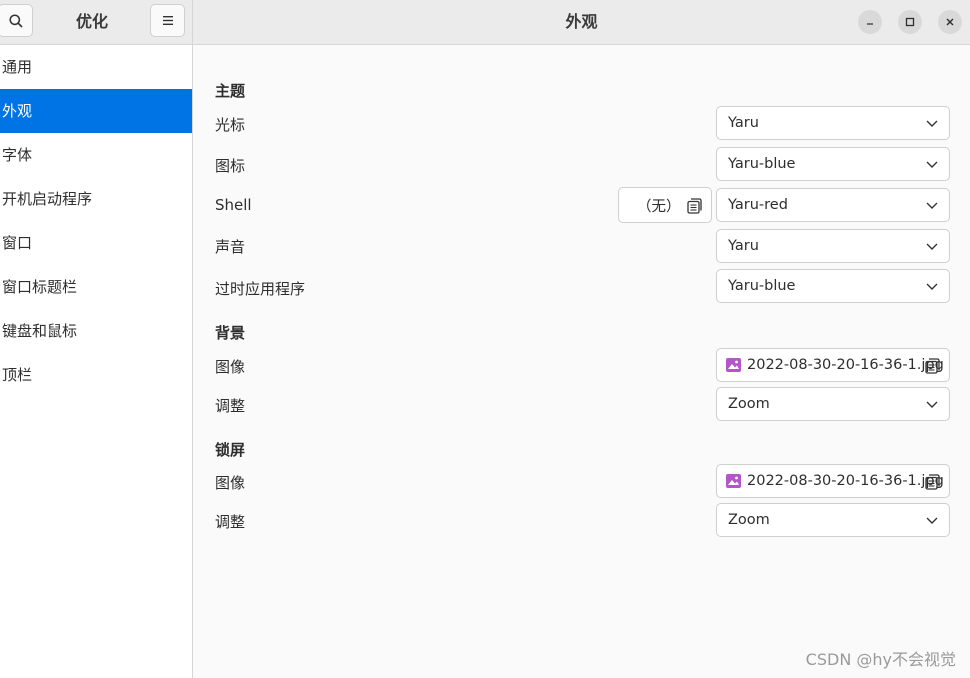 This screenshot has width=970, height=678. I want to click on main-header: 外观, so click(581, 22).